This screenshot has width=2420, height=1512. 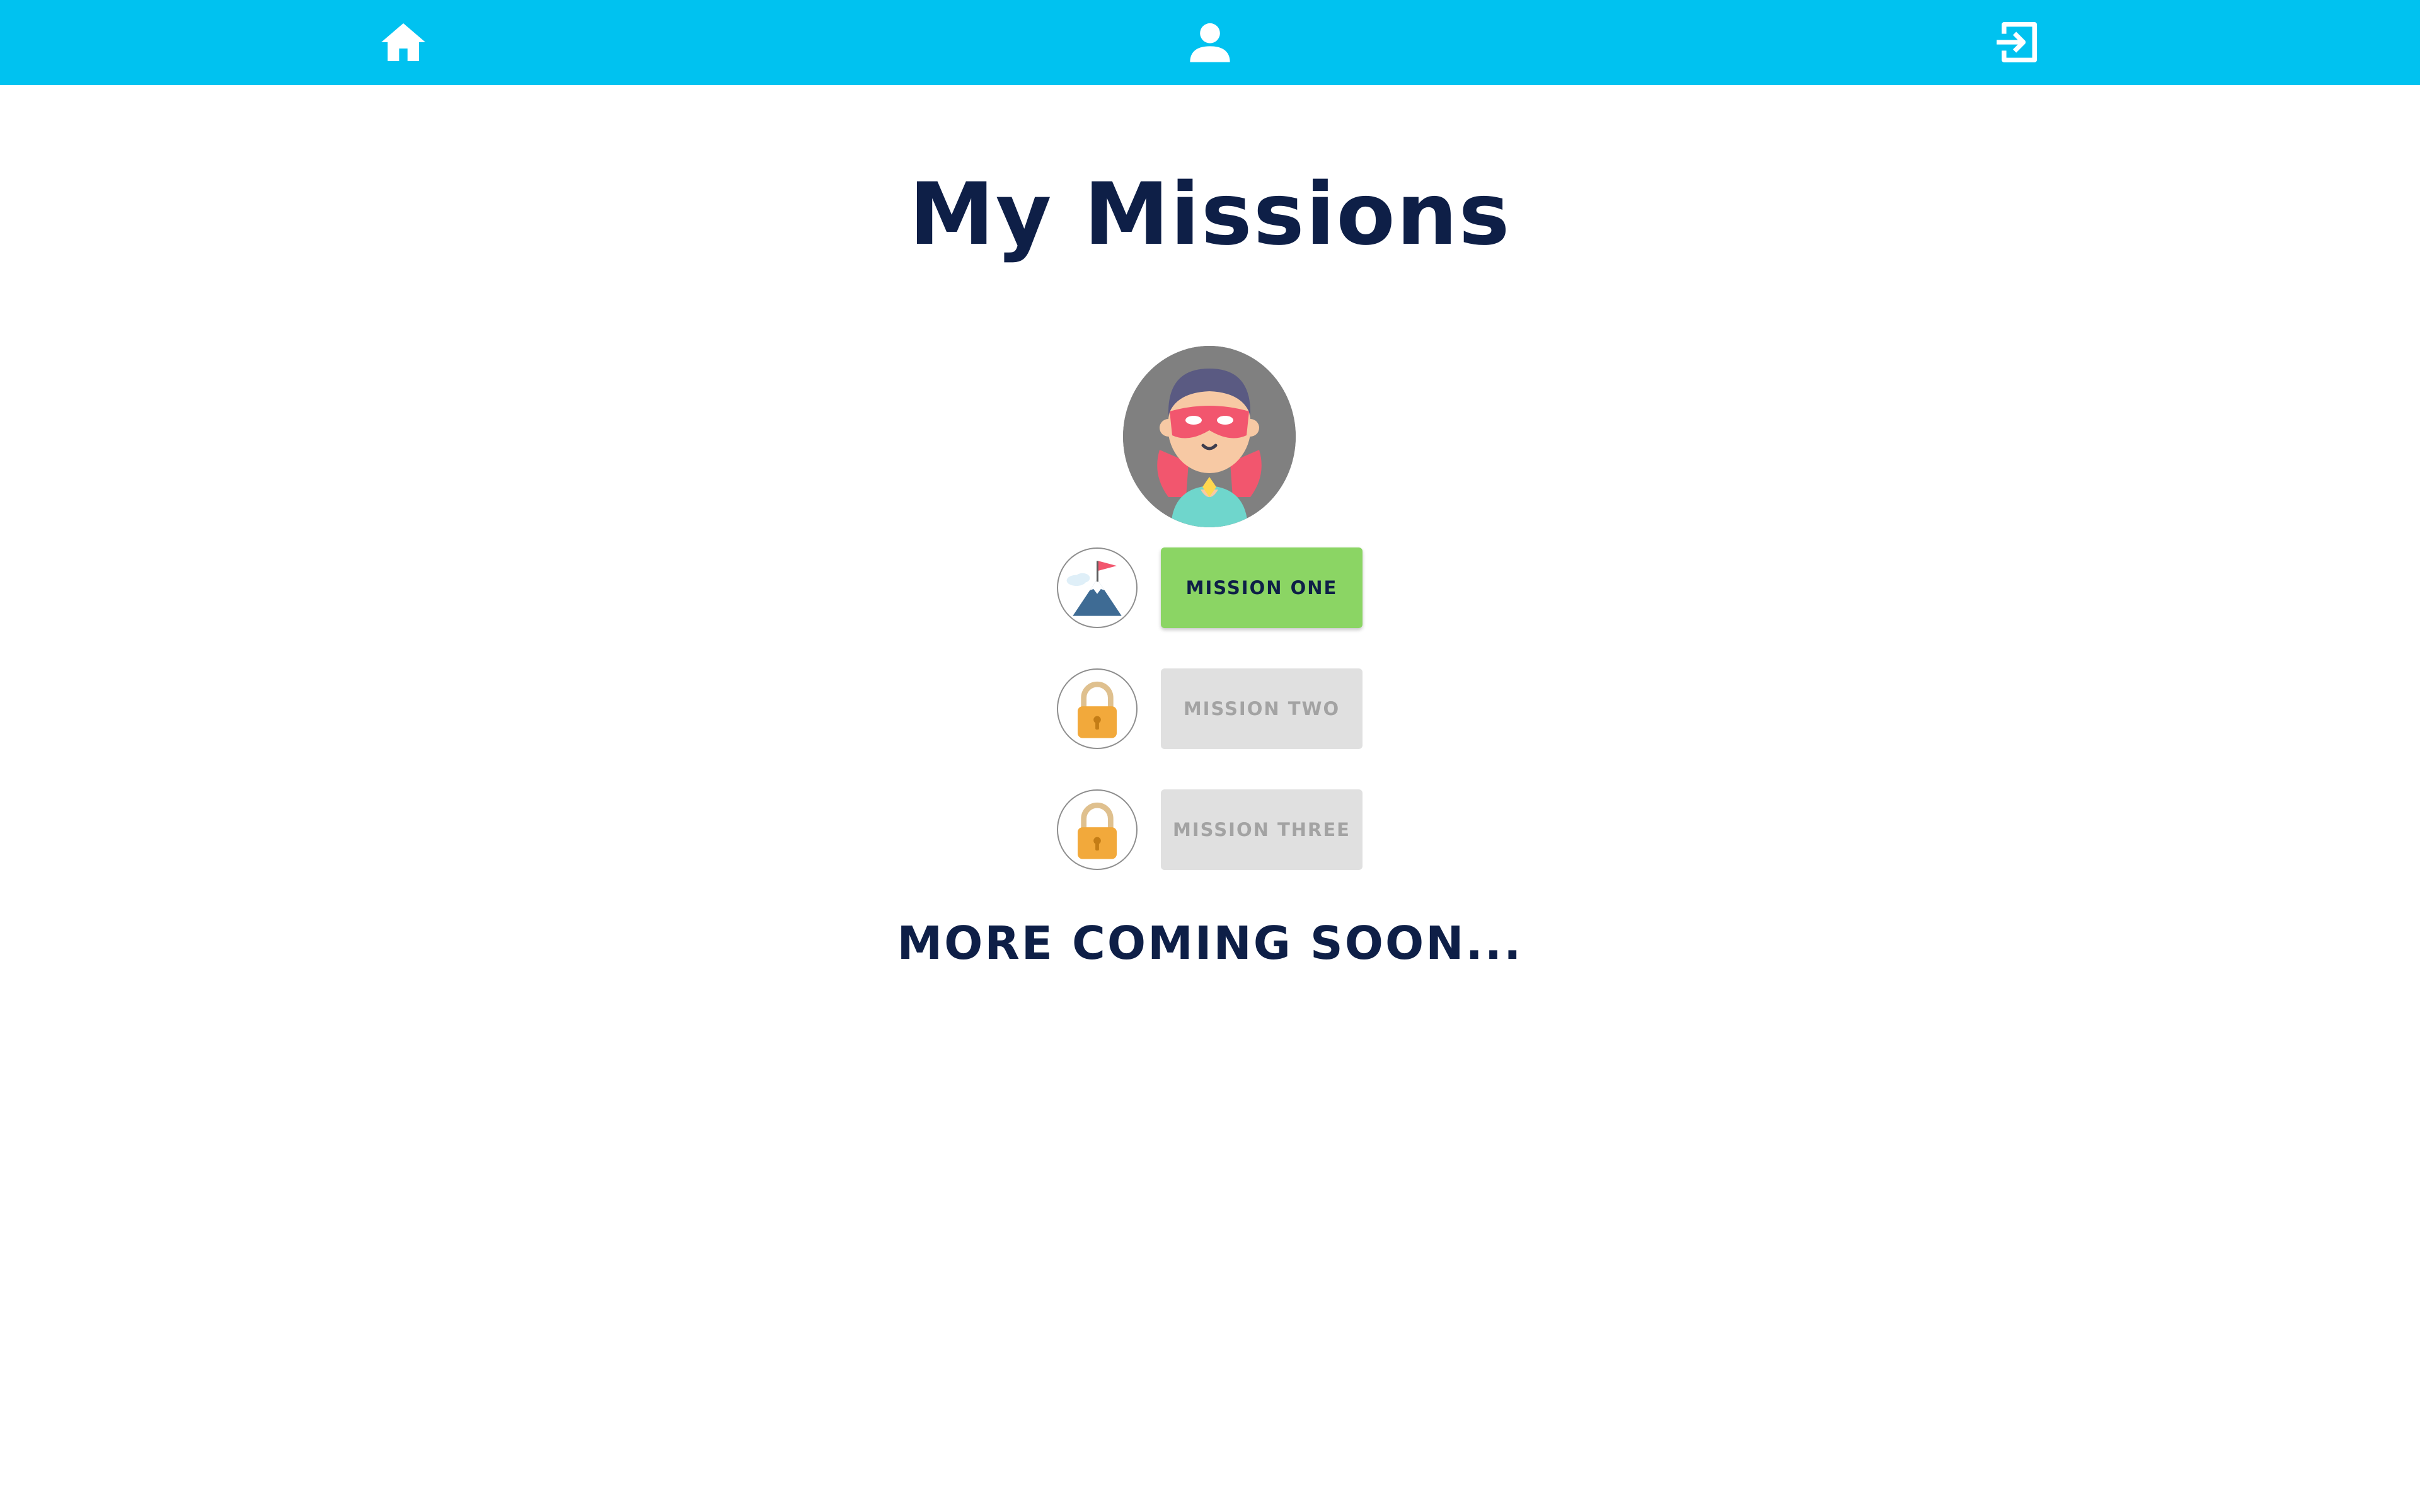 I want to click on home-icon, so click(x=403, y=42).